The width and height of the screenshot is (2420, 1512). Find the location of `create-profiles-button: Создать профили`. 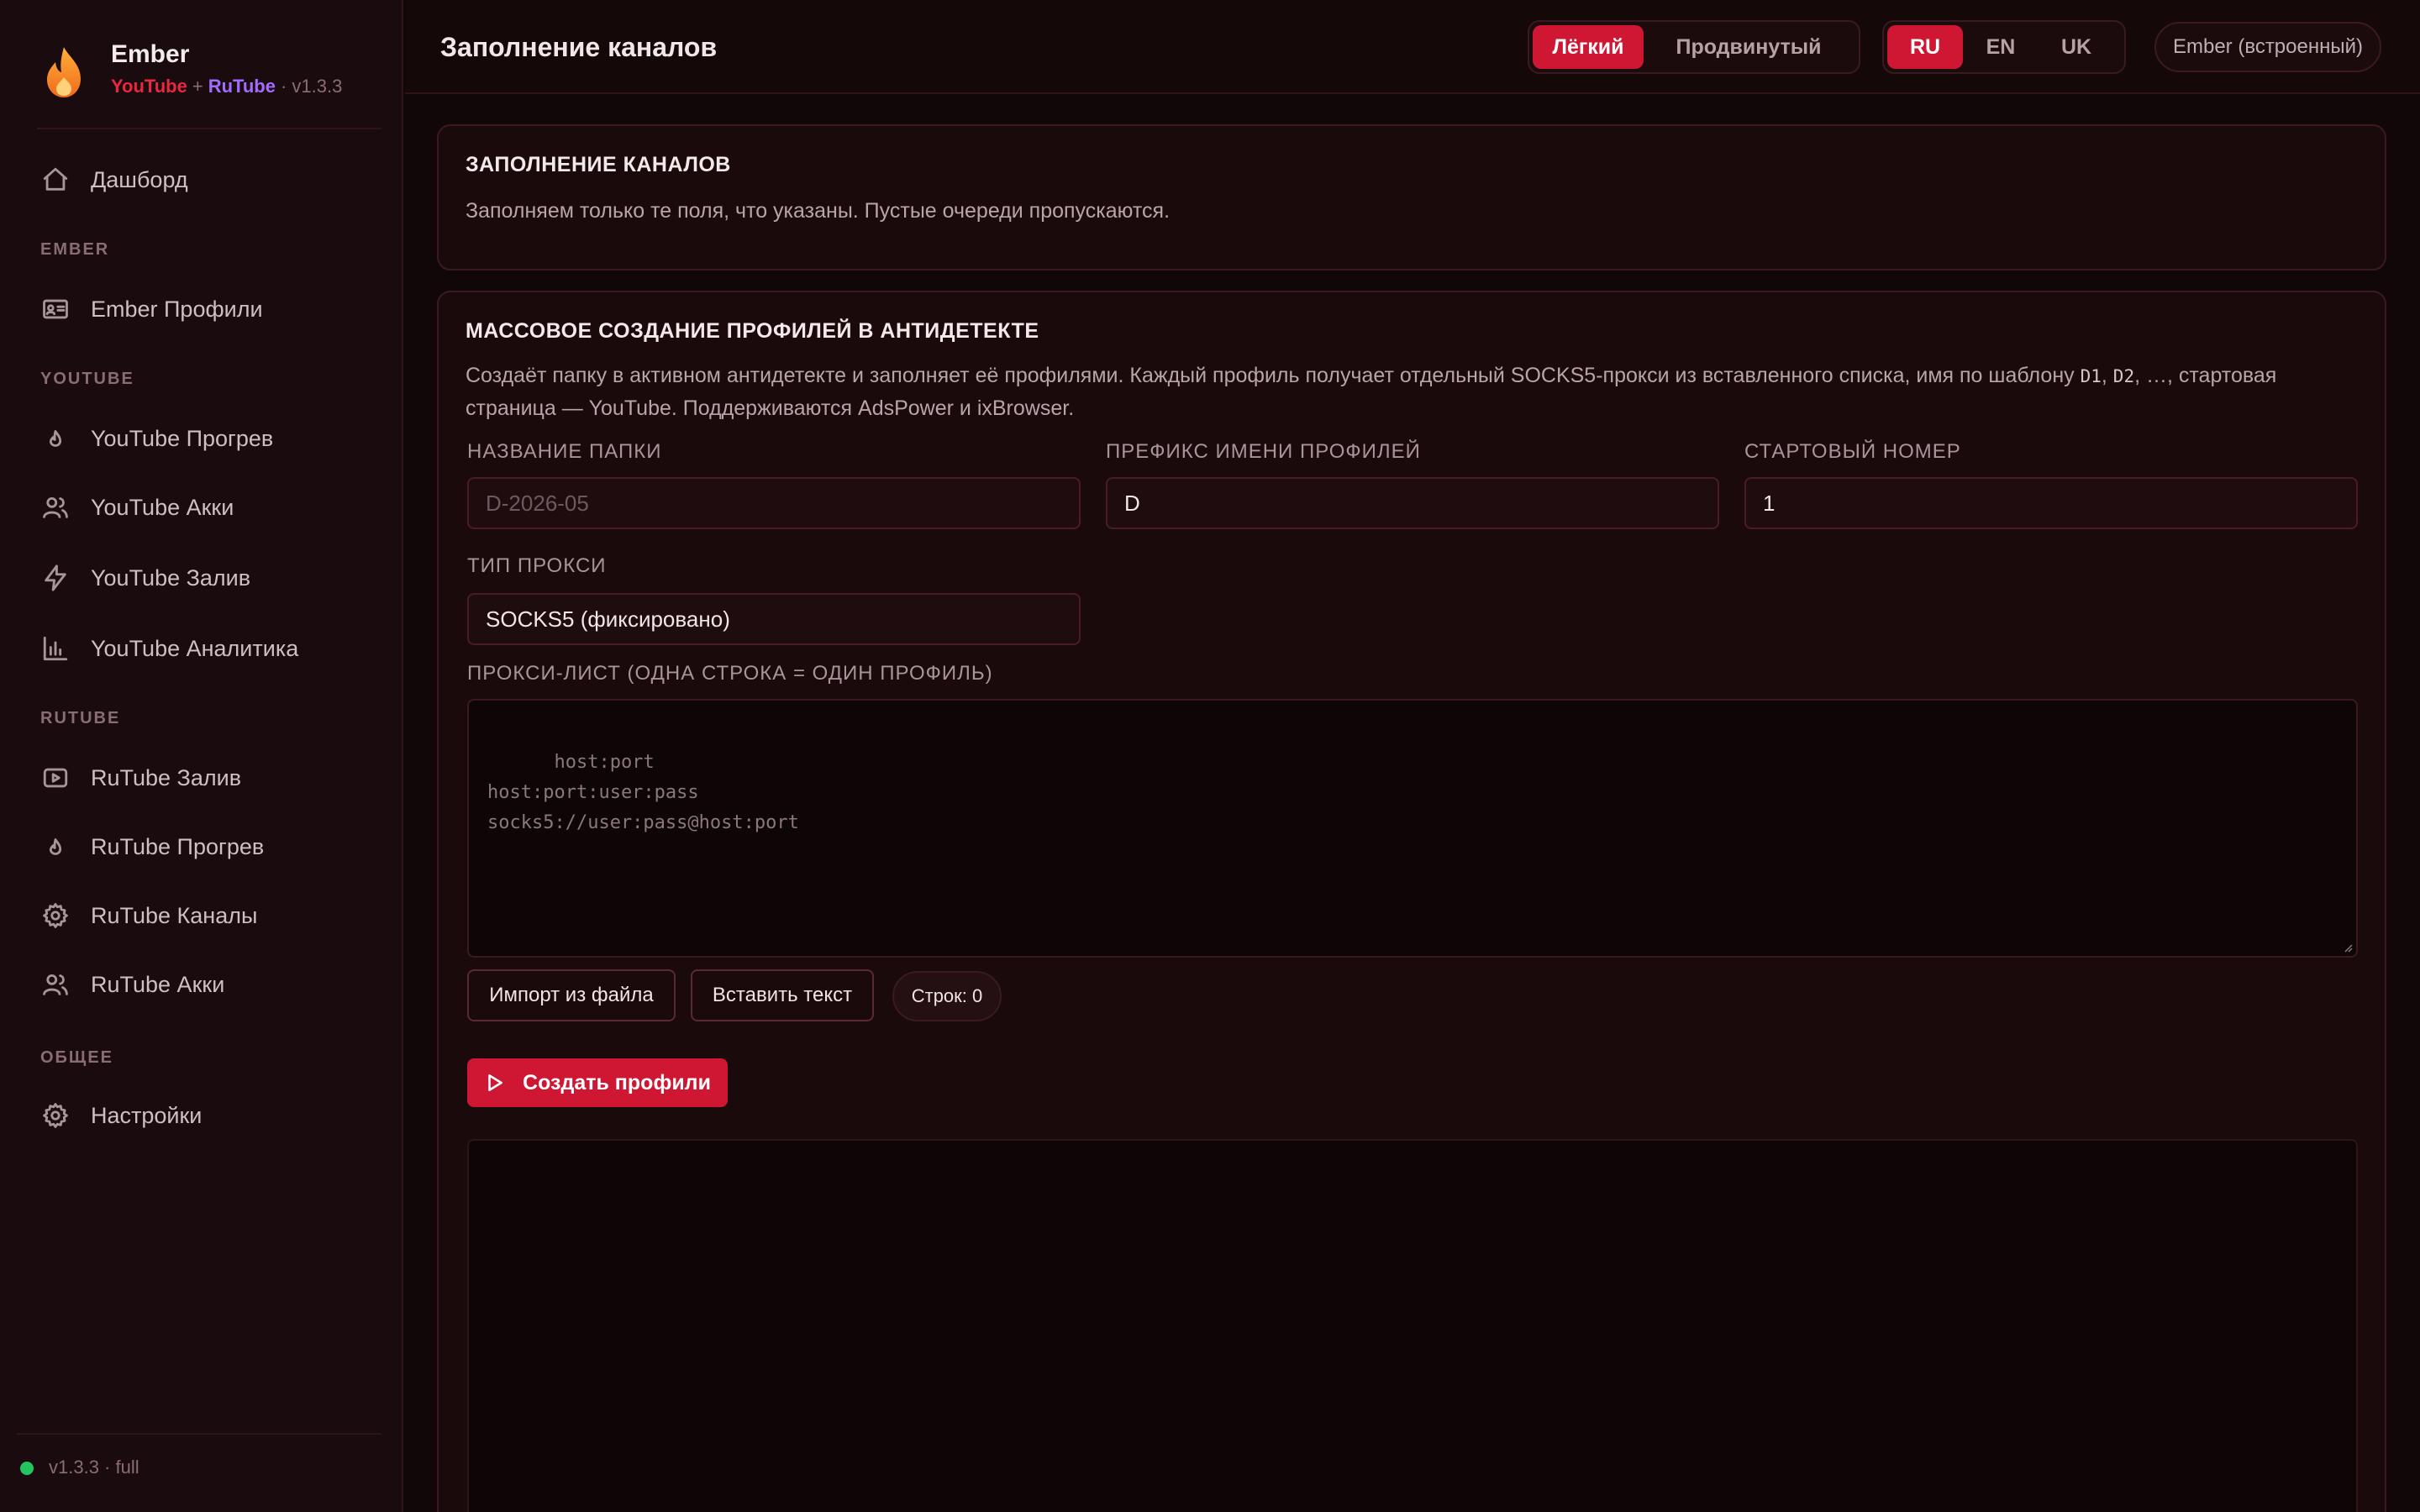

create-profiles-button: Создать профили is located at coordinates (597, 1082).